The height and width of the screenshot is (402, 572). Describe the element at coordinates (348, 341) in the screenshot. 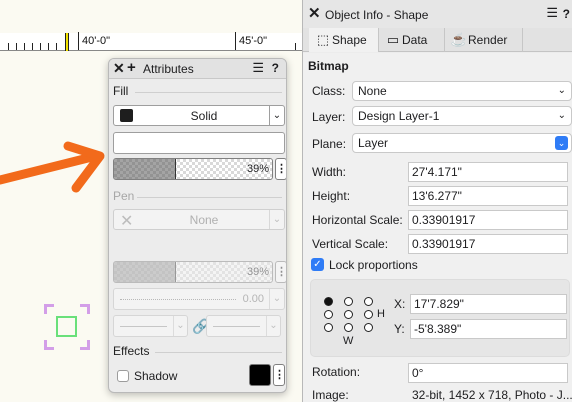

I see `origin-width-letter: W` at that location.